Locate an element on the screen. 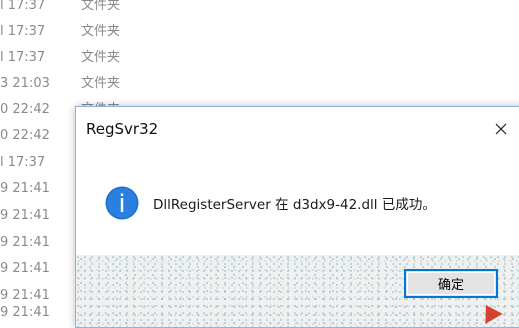  dialog-title: RegSvr32 is located at coordinates (122, 129).